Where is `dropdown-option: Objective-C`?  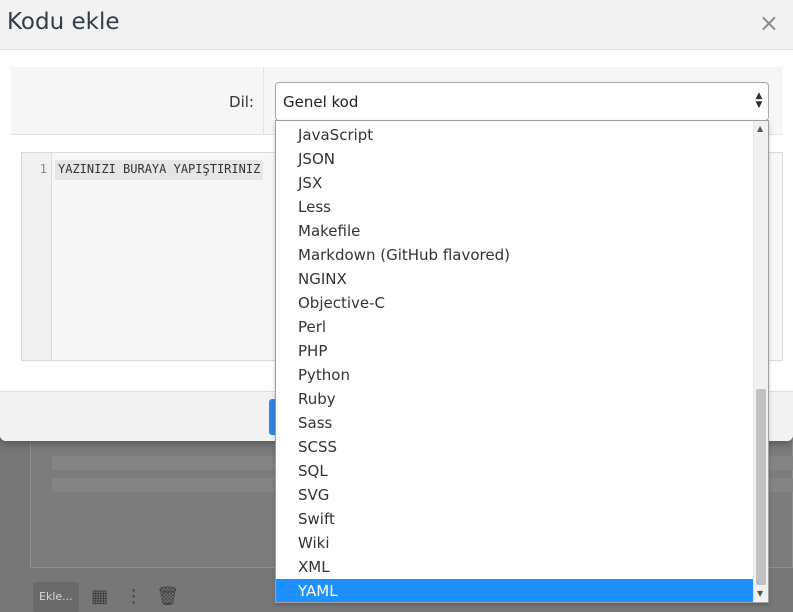 dropdown-option: Objective-C is located at coordinates (515, 303).